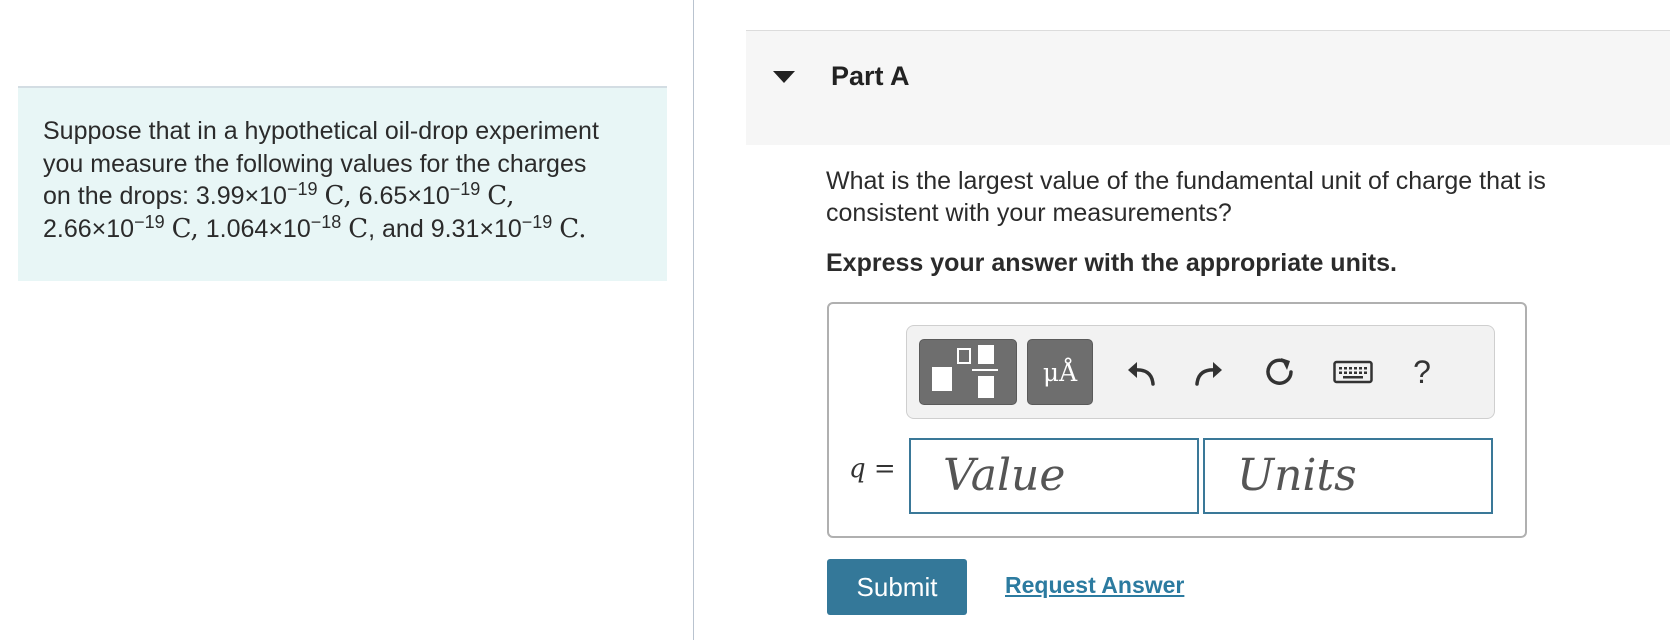  What do you see at coordinates (1208, 87) in the screenshot?
I see `part-a-header: Part A` at bounding box center [1208, 87].